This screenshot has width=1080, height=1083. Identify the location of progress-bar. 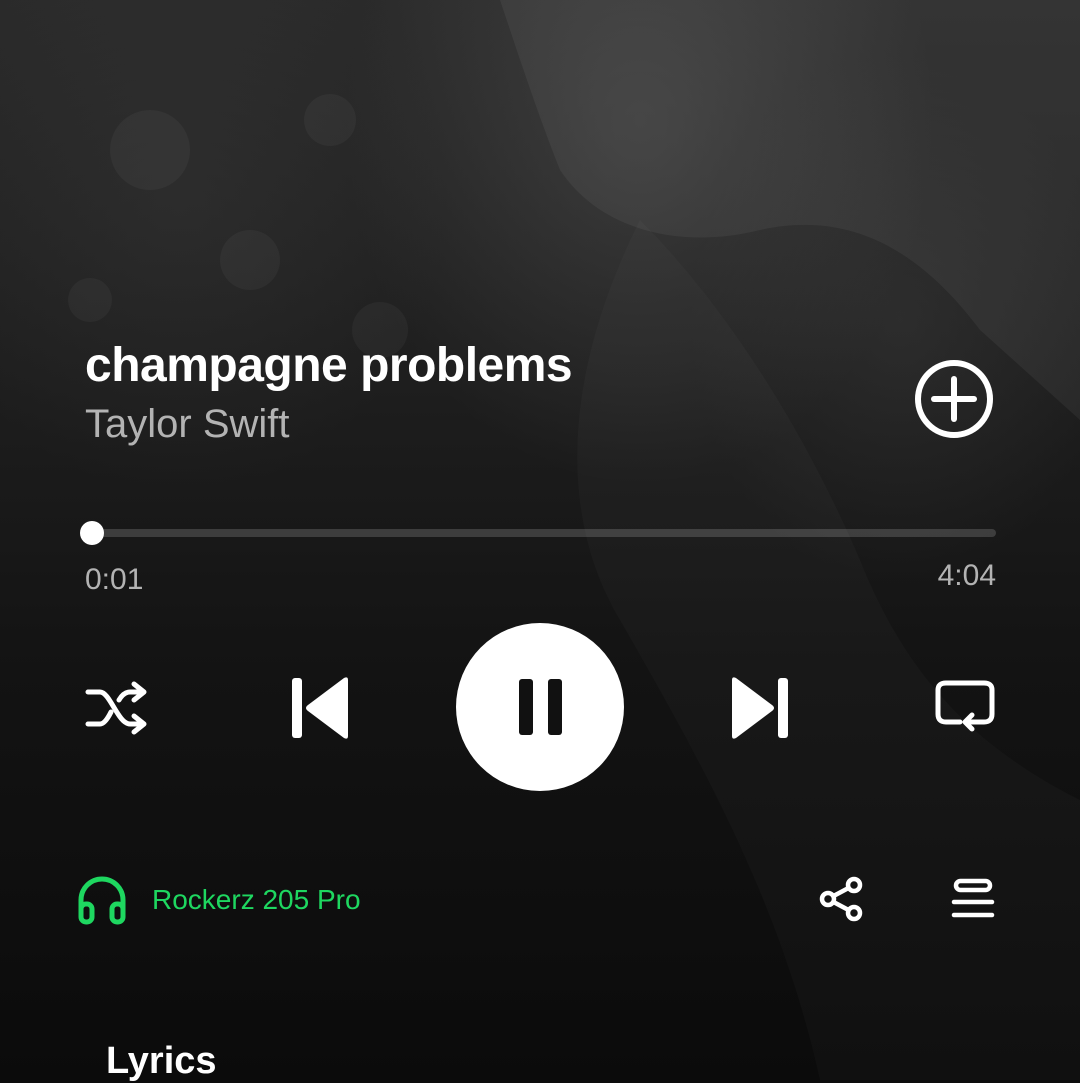
(537, 533).